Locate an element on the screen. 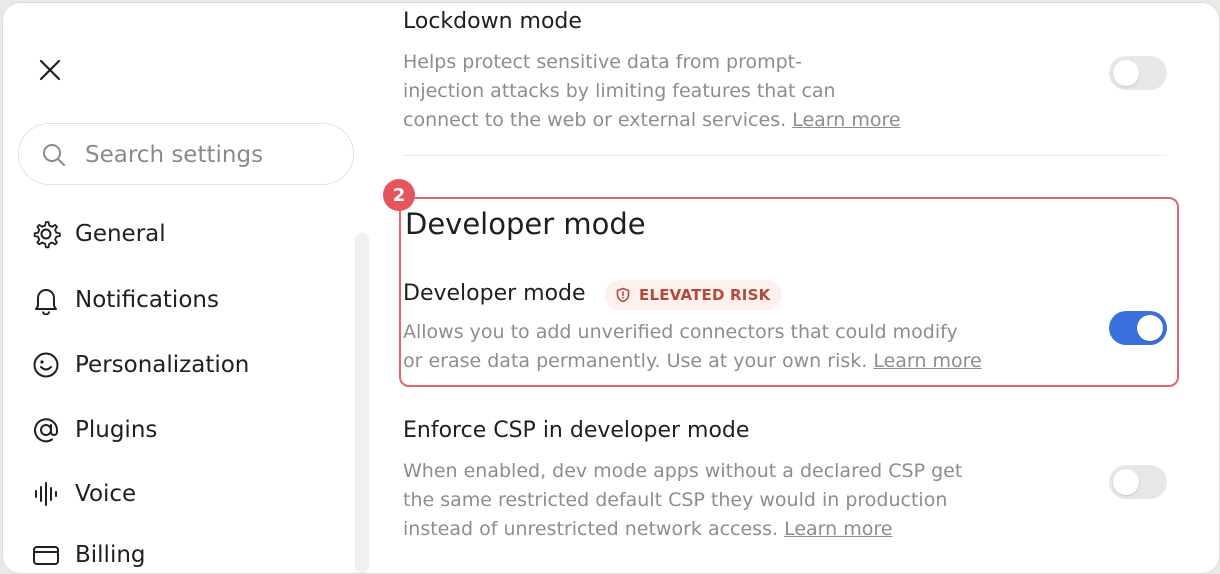 The height and width of the screenshot is (574, 1220). divider is located at coordinates (785, 155).